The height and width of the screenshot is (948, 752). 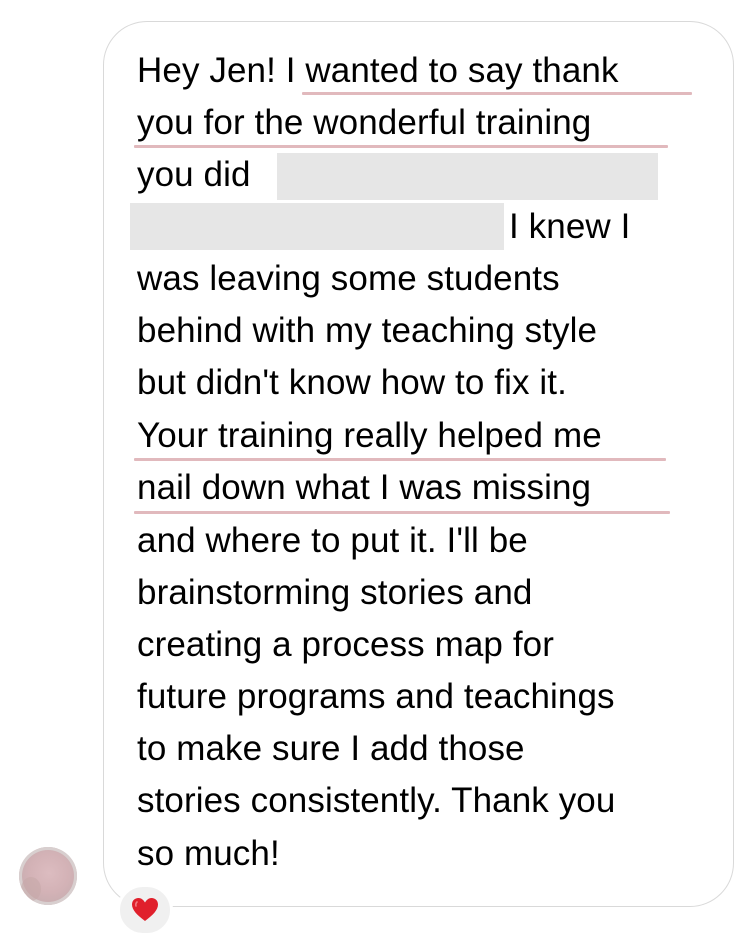 I want to click on avatar-shade, so click(x=31, y=889).